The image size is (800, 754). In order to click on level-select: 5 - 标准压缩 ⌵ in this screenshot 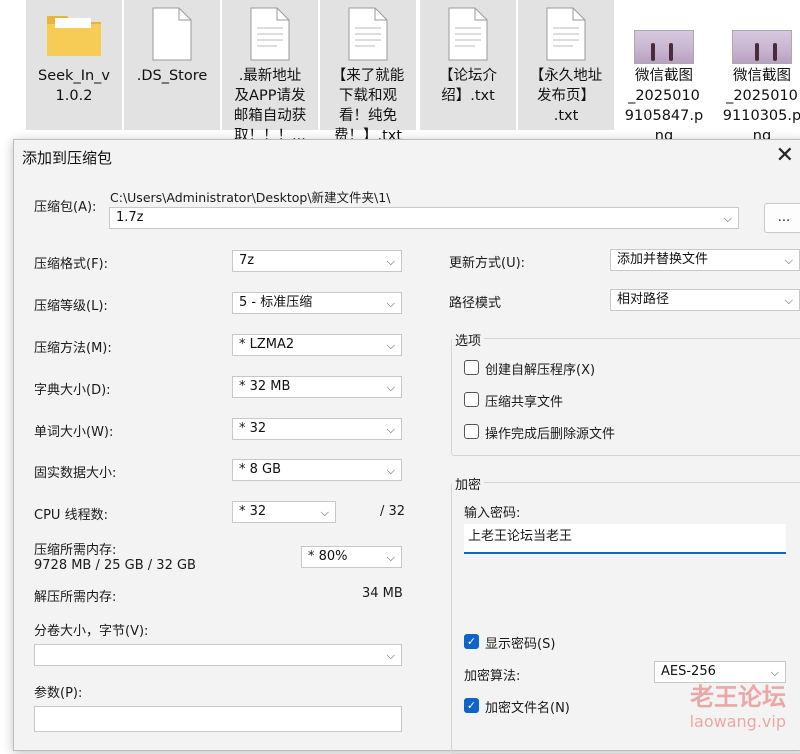, I will do `click(317, 303)`.